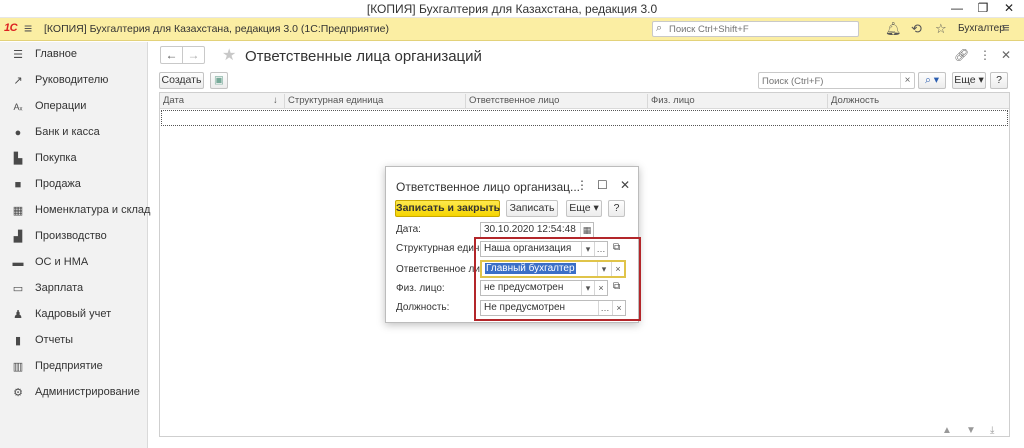 This screenshot has height=448, width=1024. I want to click on date-field: 30.10.2020 12:54:48 ▦, so click(537, 230).